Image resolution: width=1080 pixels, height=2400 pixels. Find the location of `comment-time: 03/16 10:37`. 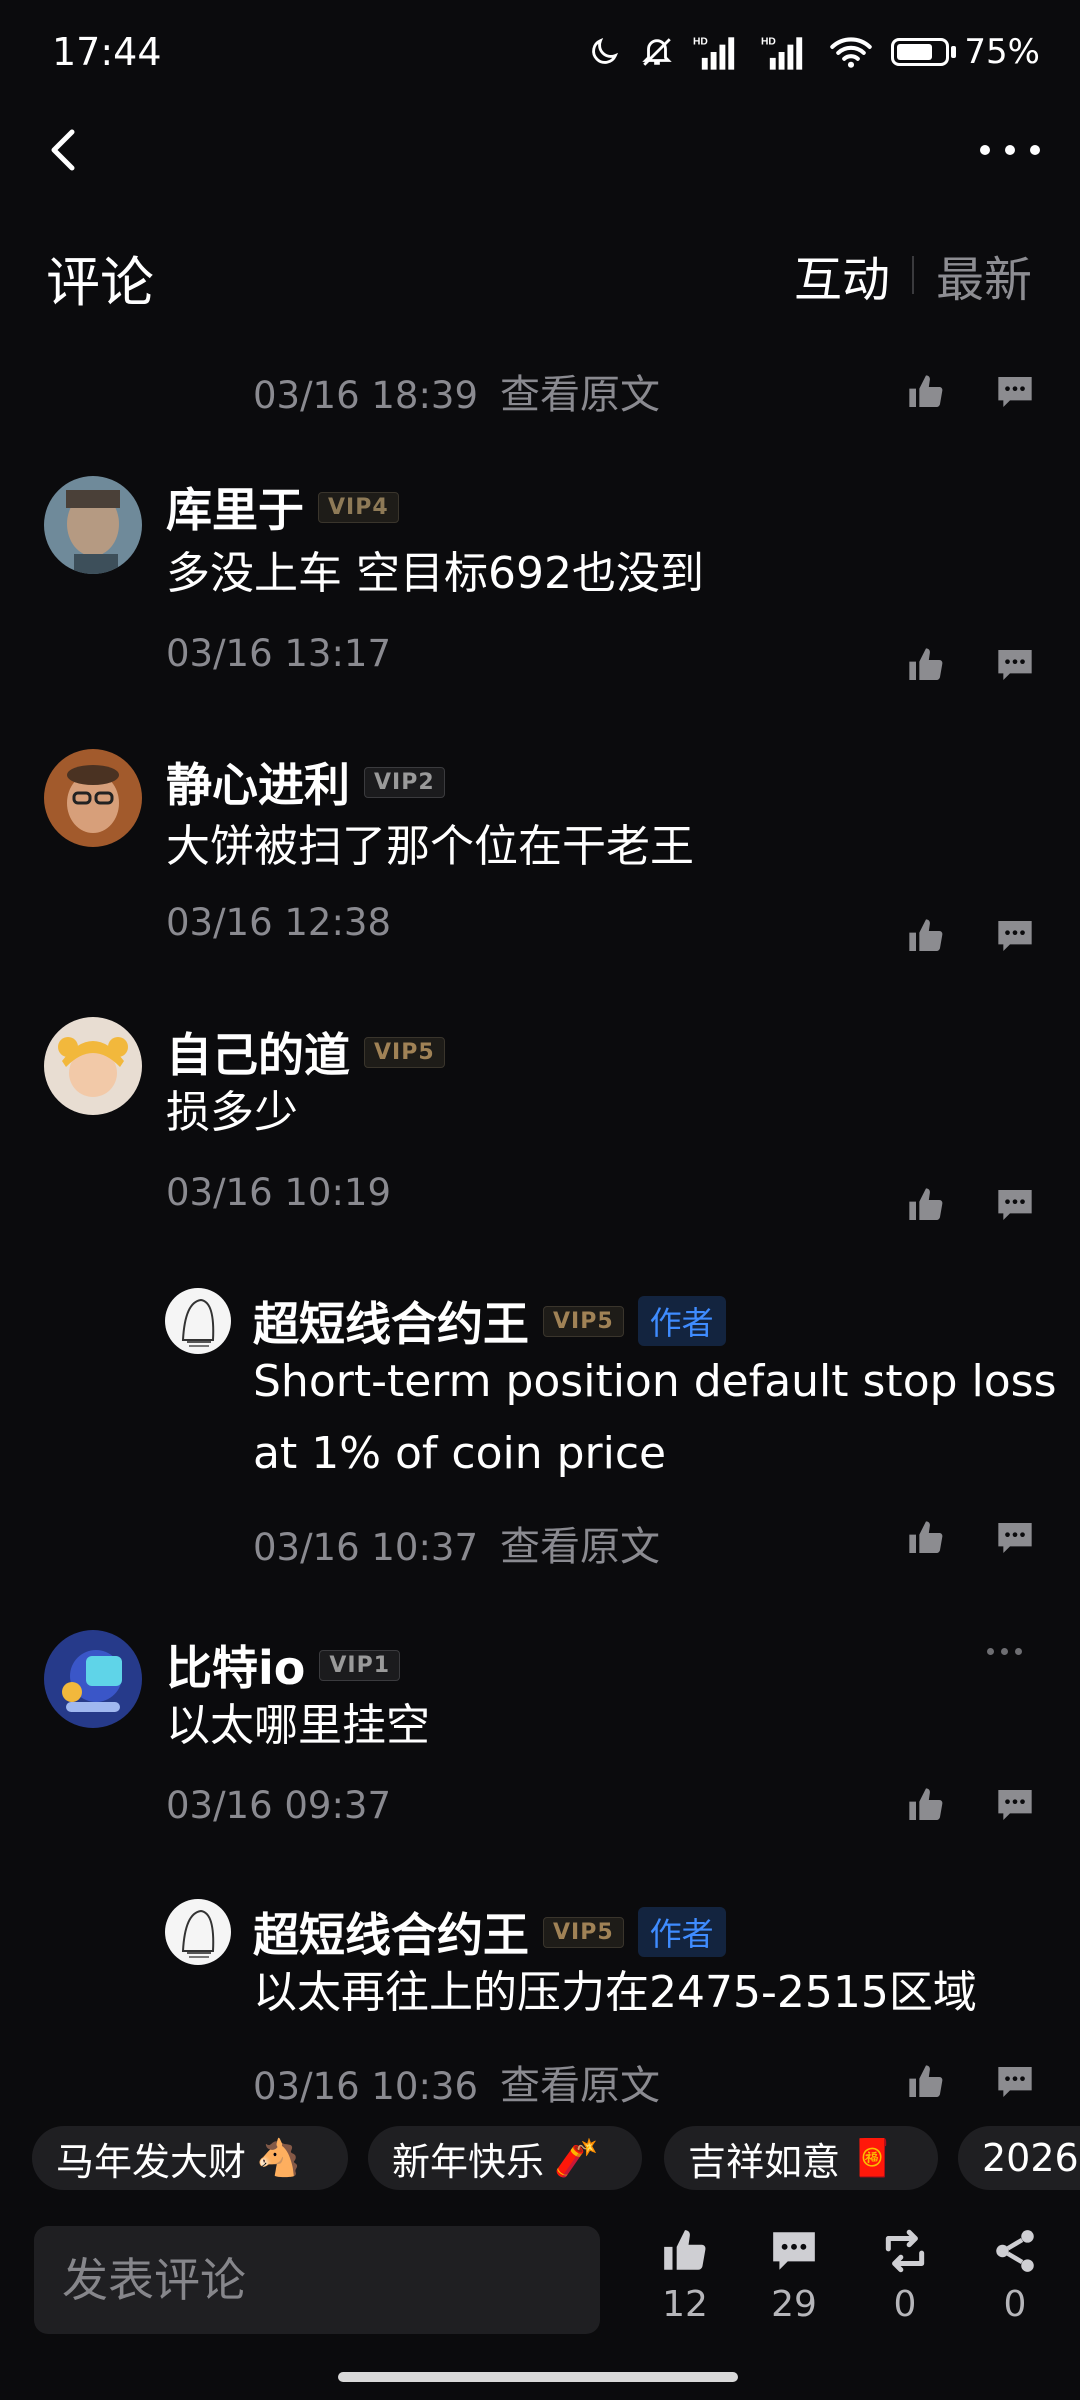

comment-time: 03/16 10:37 is located at coordinates (366, 1547).